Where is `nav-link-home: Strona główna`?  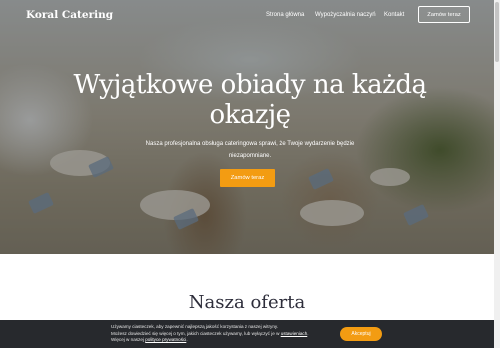
nav-link-home: Strona główna is located at coordinates (285, 15).